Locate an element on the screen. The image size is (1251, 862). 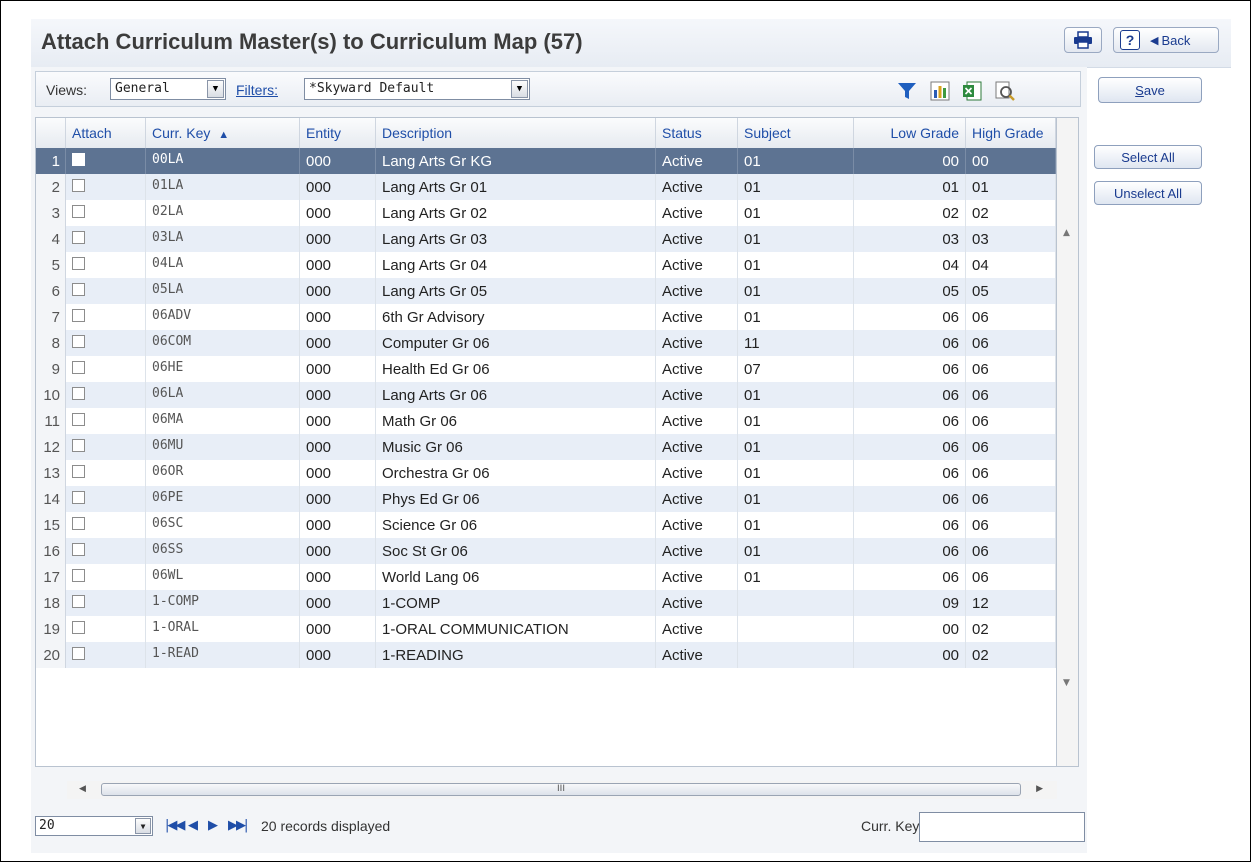
description-cell: Music Gr 06 is located at coordinates (516, 447).